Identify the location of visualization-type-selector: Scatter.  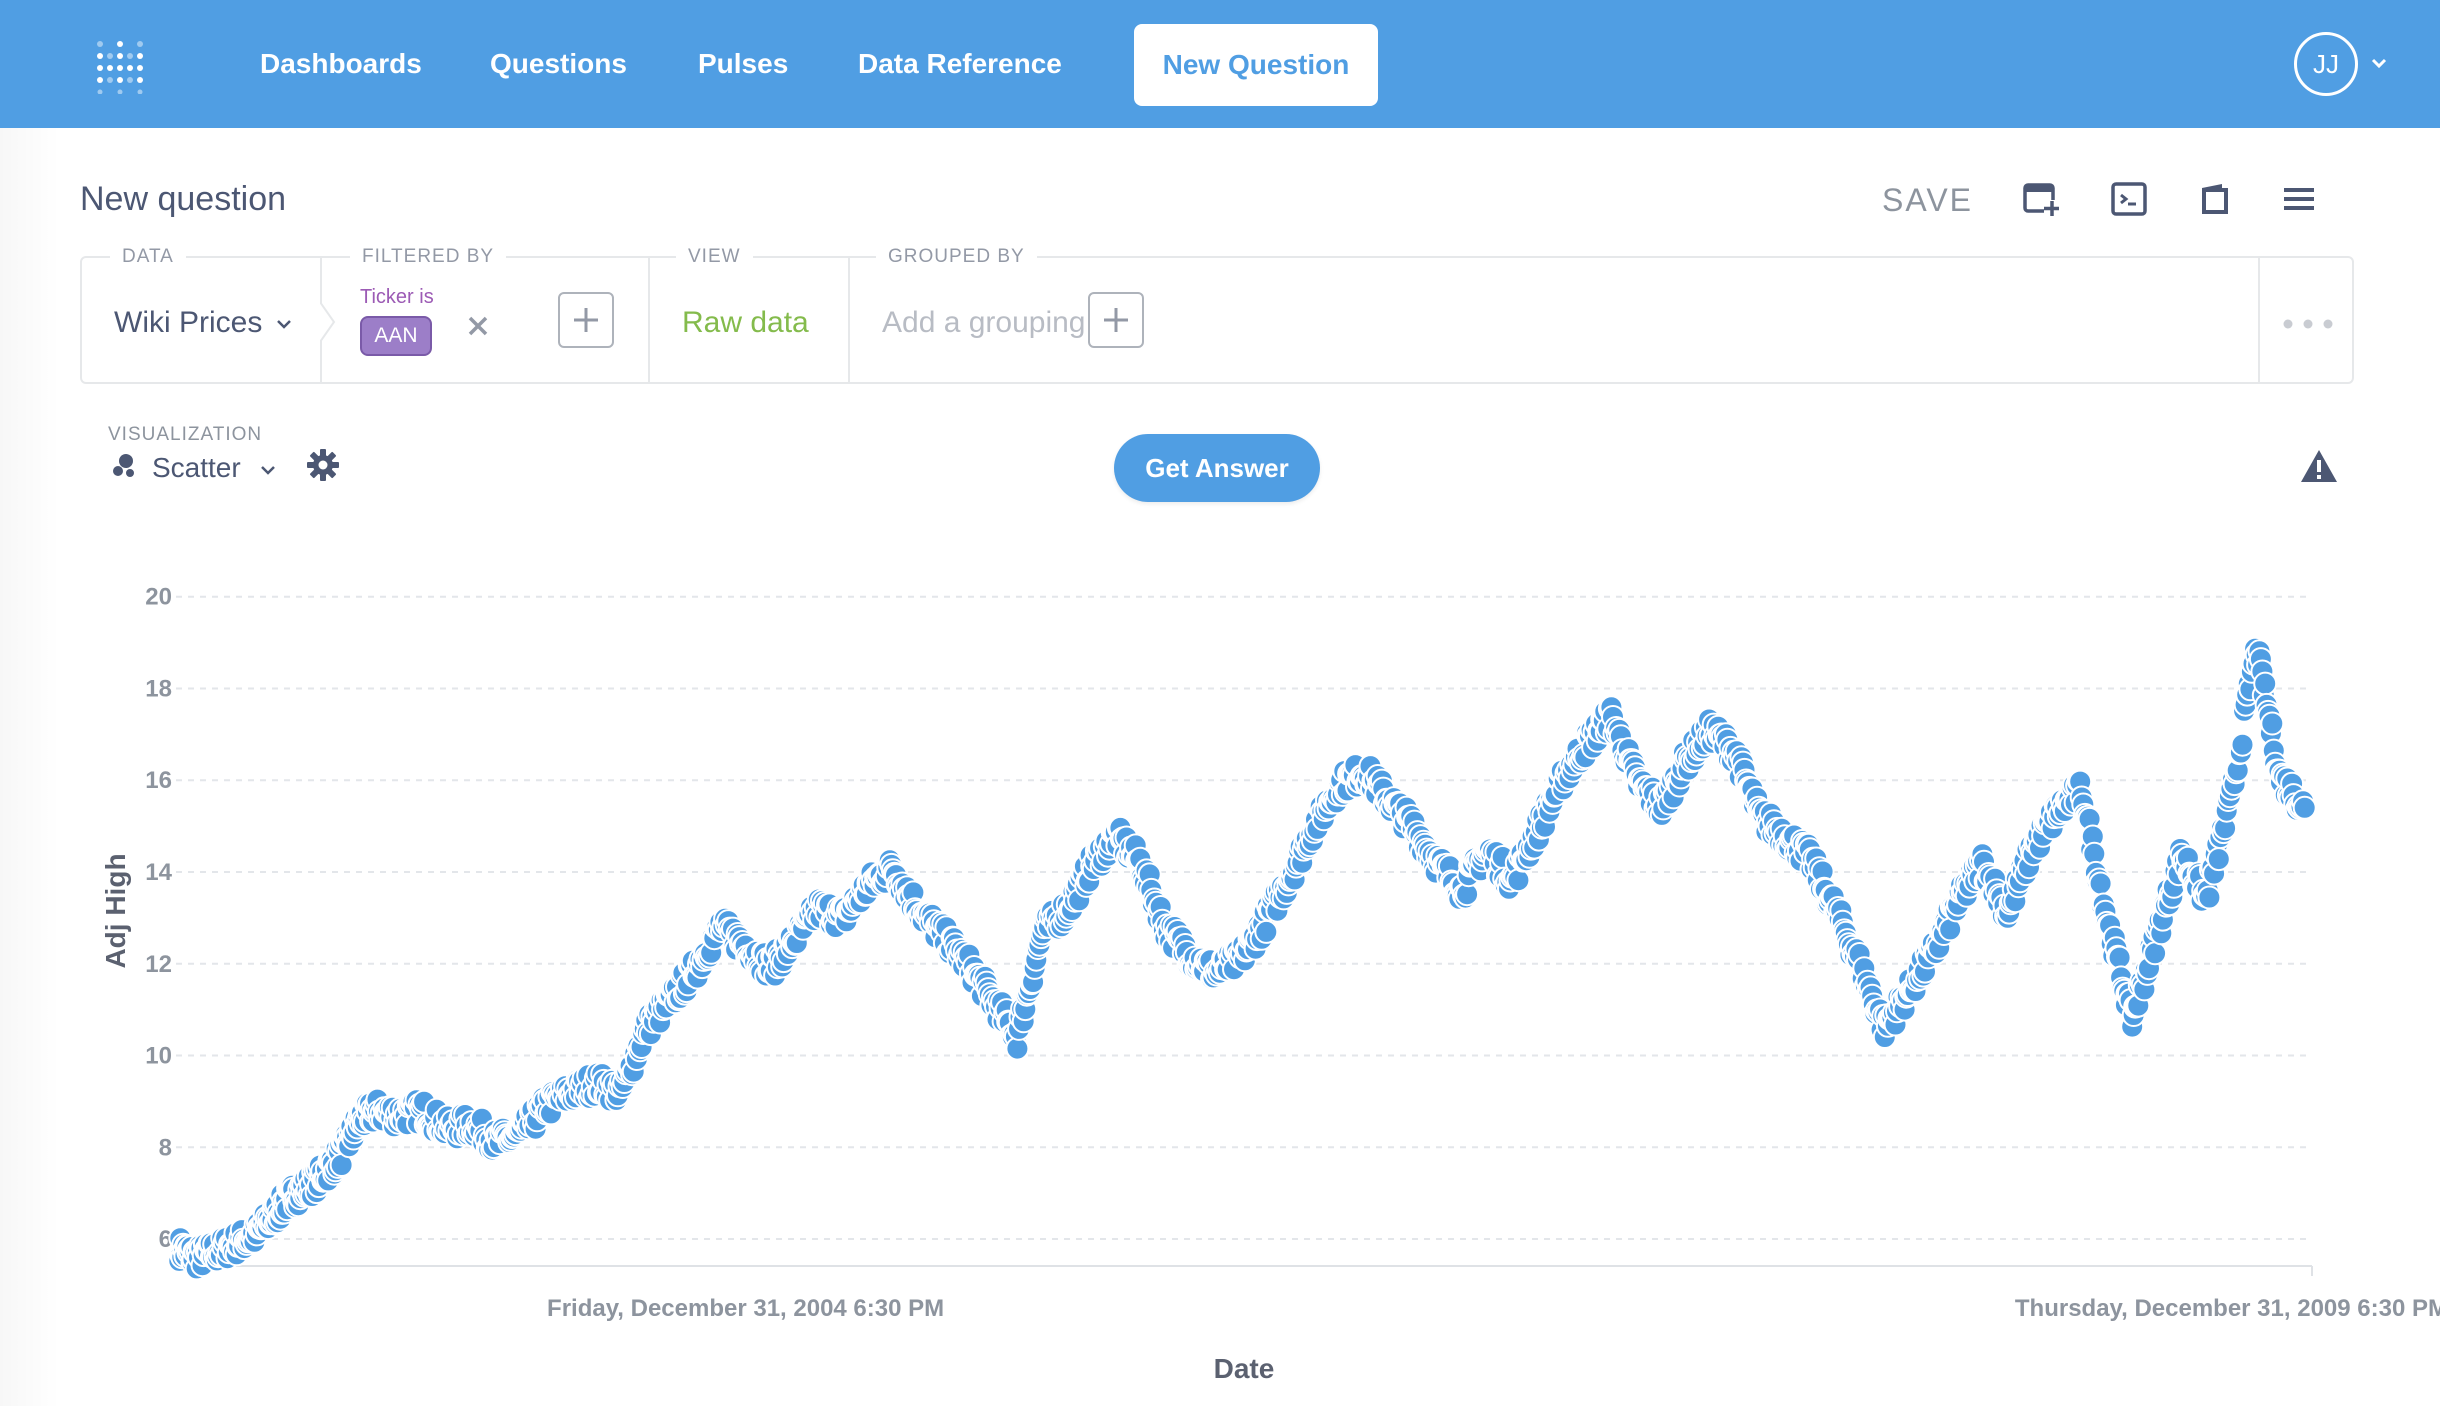
(196, 468).